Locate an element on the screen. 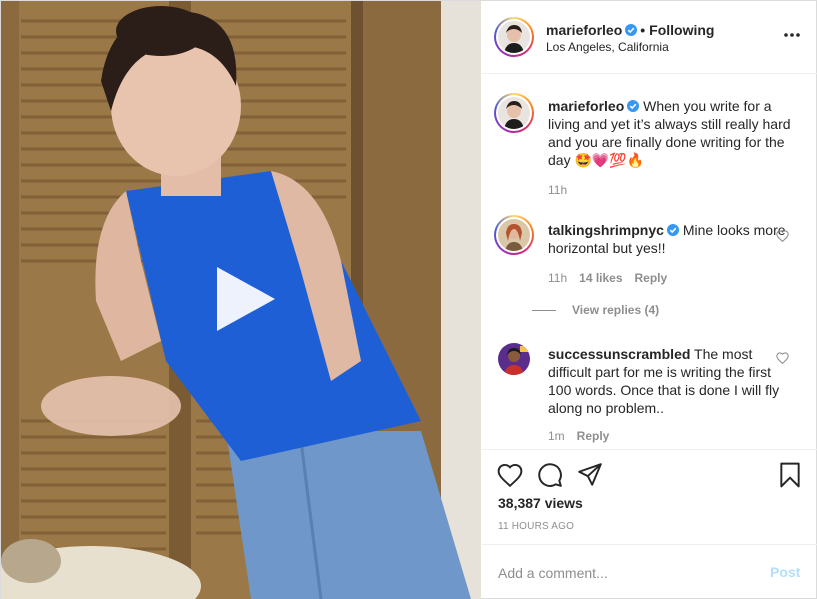 The image size is (817, 599). post-timestamp: 11 HOURS AGO is located at coordinates (536, 526).